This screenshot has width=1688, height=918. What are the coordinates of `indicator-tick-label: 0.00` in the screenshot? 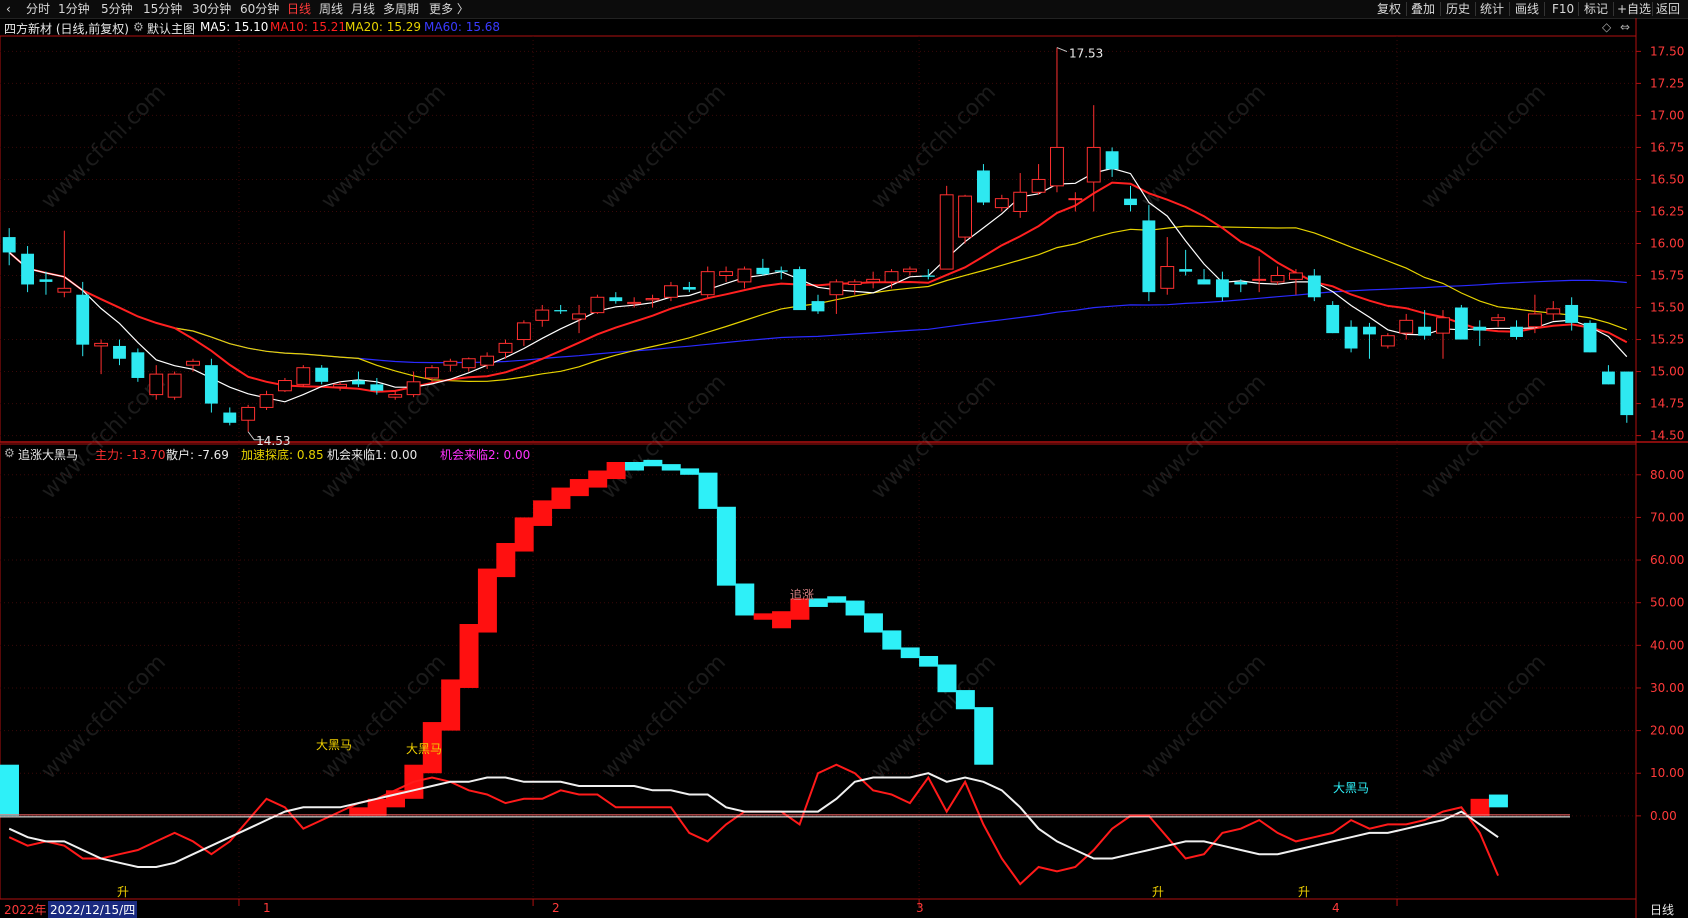 It's located at (1663, 816).